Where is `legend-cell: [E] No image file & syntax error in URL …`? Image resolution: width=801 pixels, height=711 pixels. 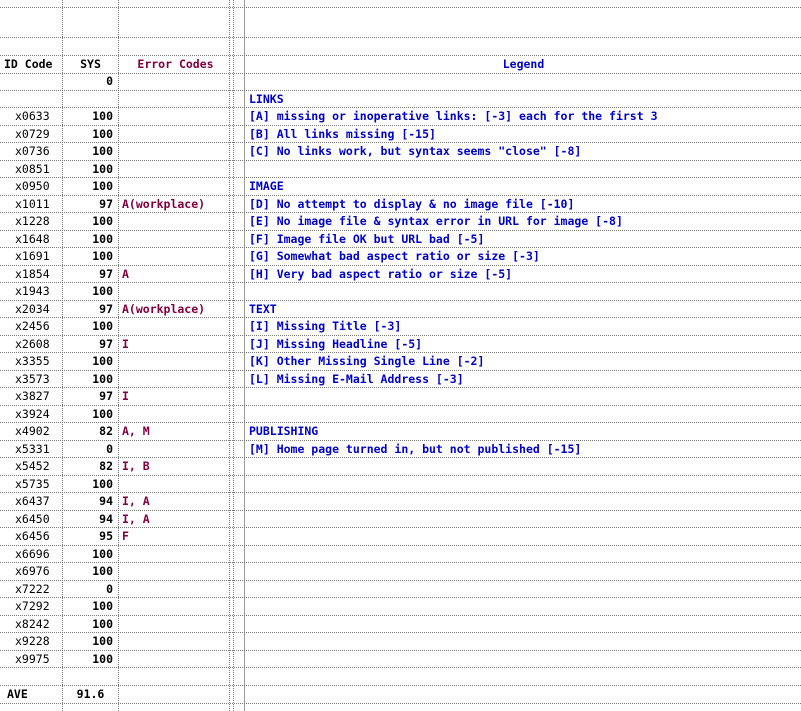
legend-cell: [E] No image file & syntax error in URL … is located at coordinates (524, 221).